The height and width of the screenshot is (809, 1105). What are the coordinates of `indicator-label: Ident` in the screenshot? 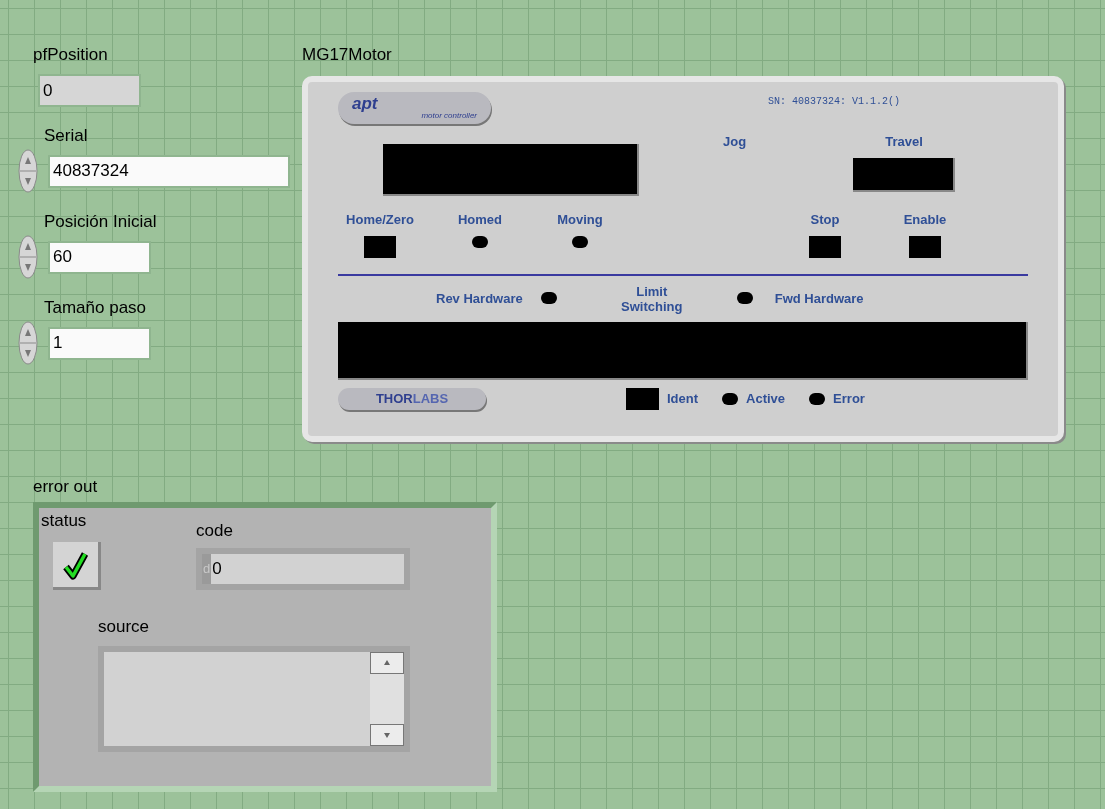 It's located at (683, 398).